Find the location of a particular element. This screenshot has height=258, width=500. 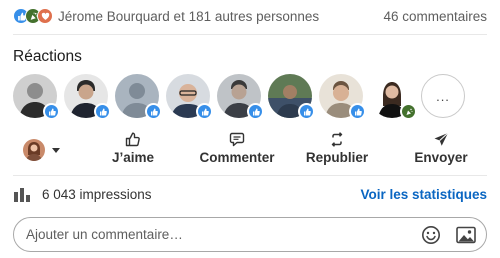

reactions-summary: Jérome Bourquard et 181 autres personnes is located at coordinates (166, 16).